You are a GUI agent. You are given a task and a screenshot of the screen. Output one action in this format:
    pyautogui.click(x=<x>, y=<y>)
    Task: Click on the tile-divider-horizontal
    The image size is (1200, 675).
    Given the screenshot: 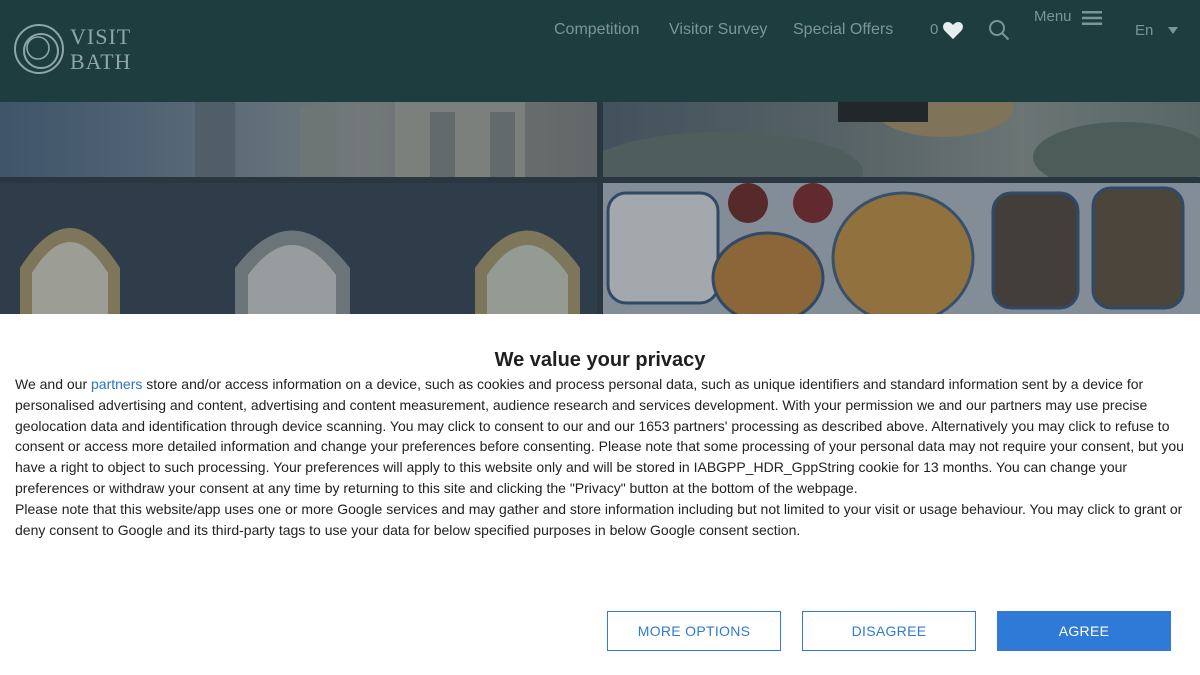 What is the action you would take?
    pyautogui.click(x=600, y=180)
    